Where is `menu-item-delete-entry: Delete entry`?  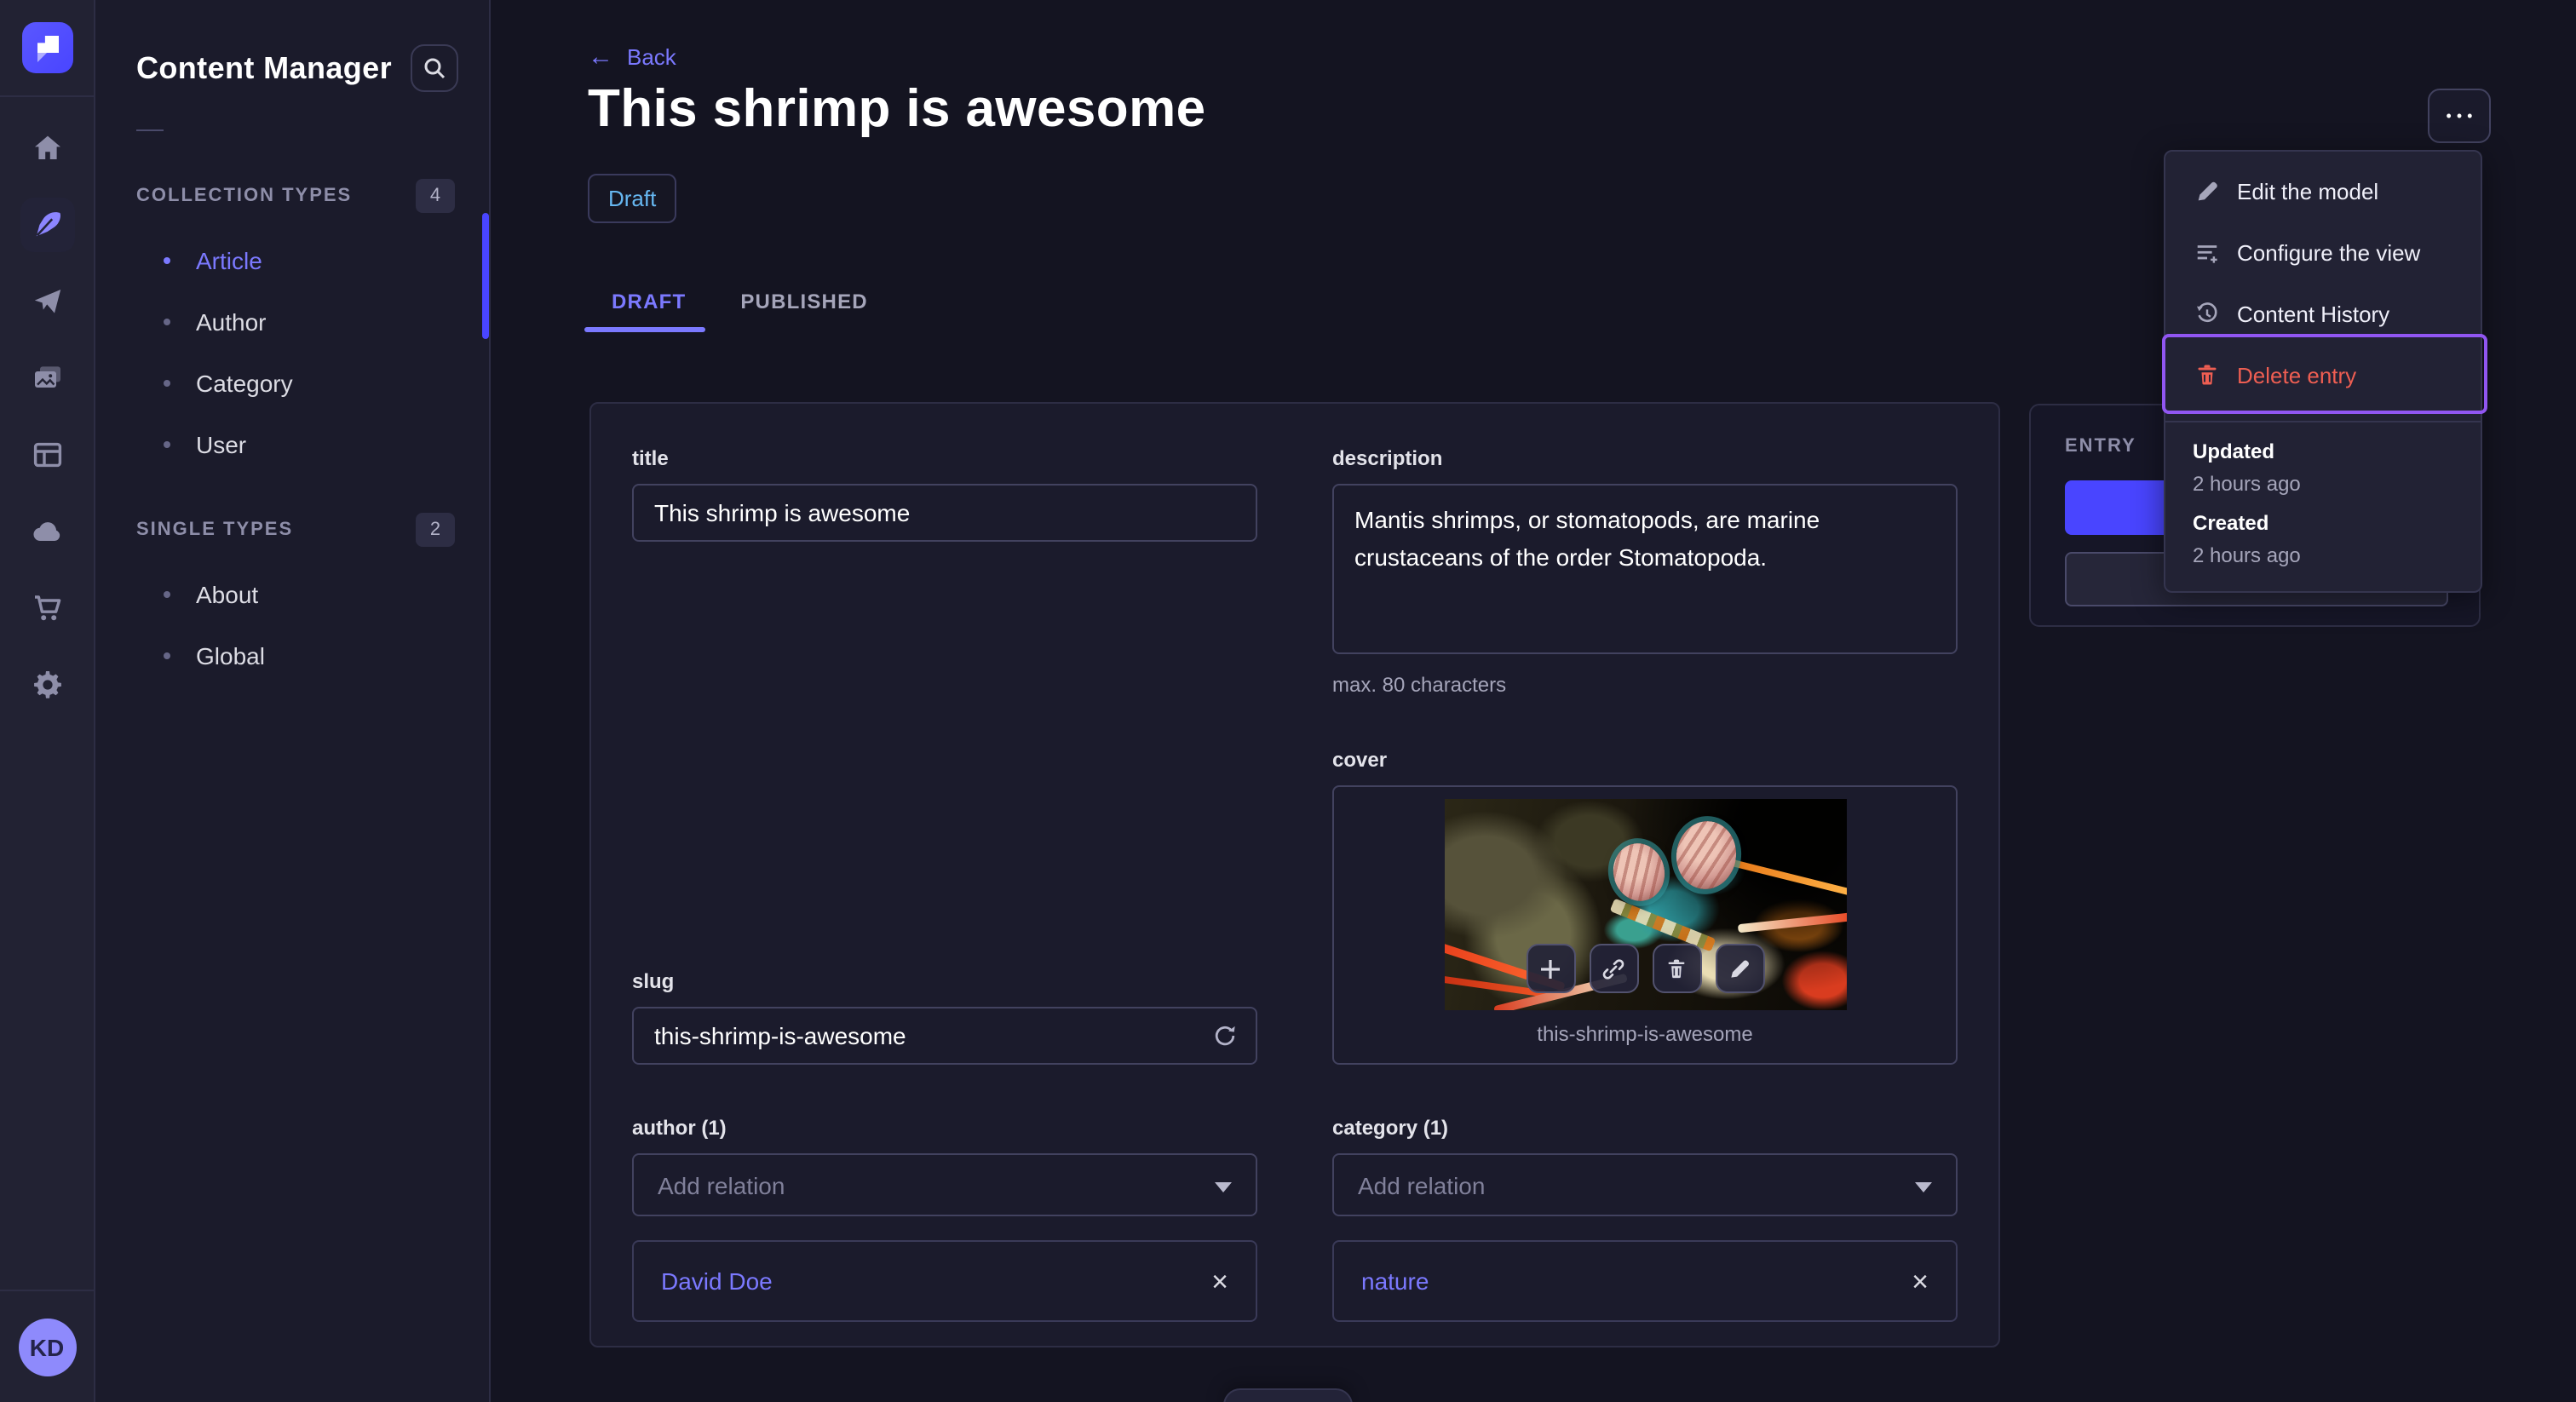 menu-item-delete-entry: Delete entry is located at coordinates (2323, 374).